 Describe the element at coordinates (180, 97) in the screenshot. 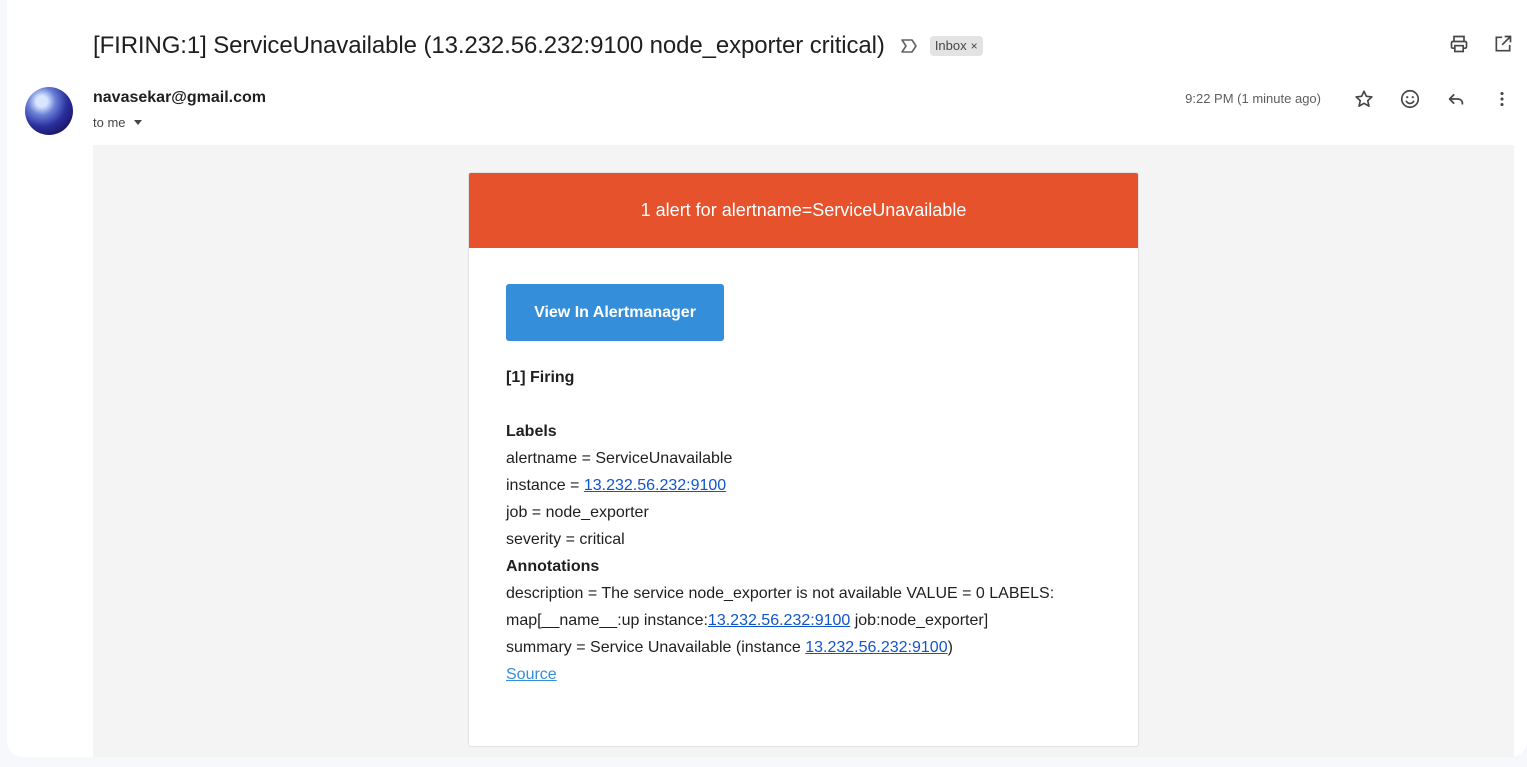

I see `sender-email: navasekar@gmail.com` at that location.